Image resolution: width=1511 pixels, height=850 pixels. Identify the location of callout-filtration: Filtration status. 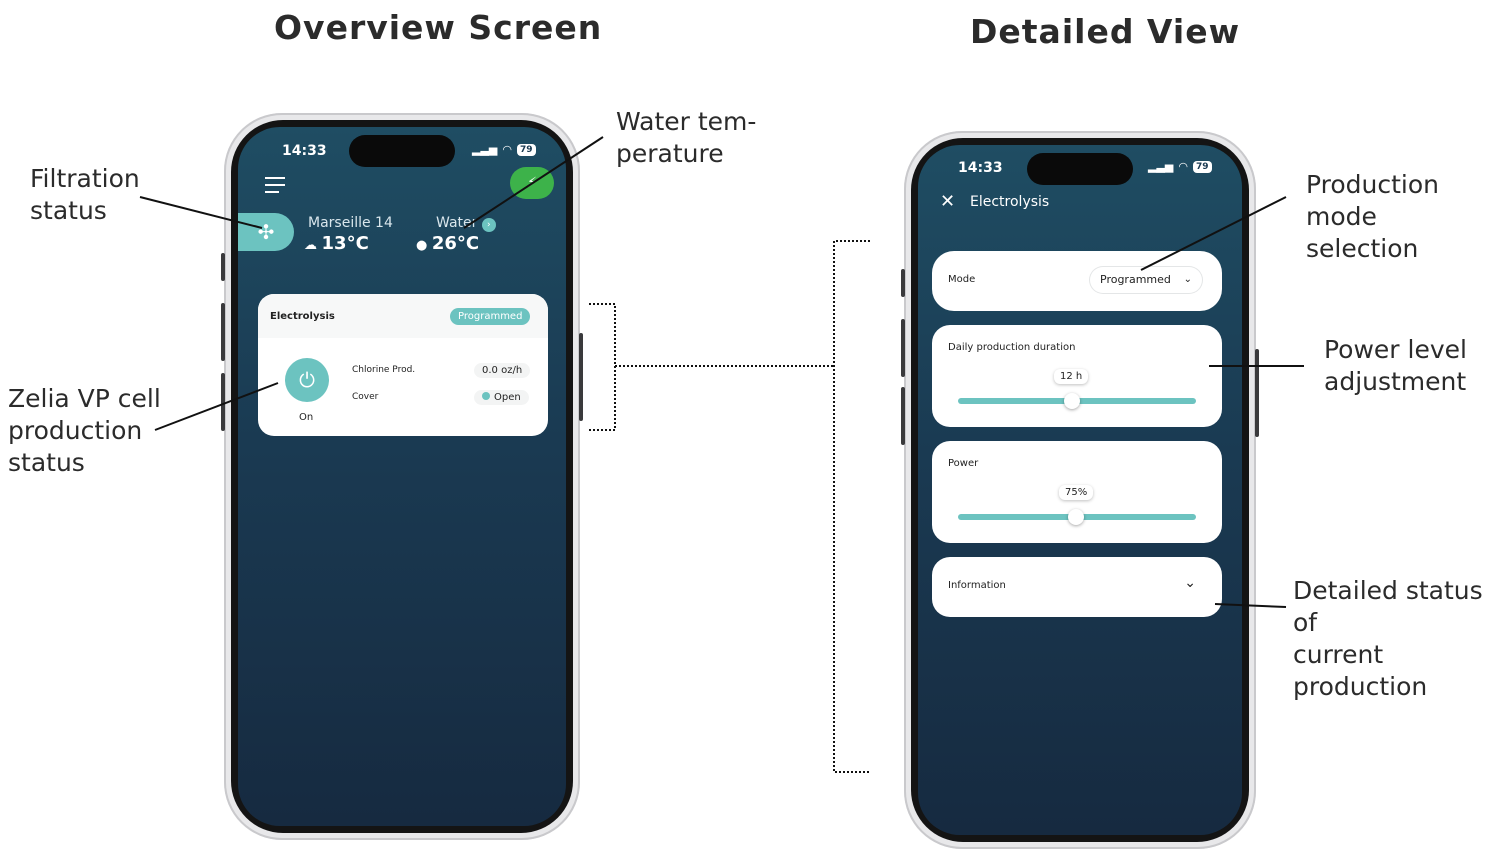
(85, 194).